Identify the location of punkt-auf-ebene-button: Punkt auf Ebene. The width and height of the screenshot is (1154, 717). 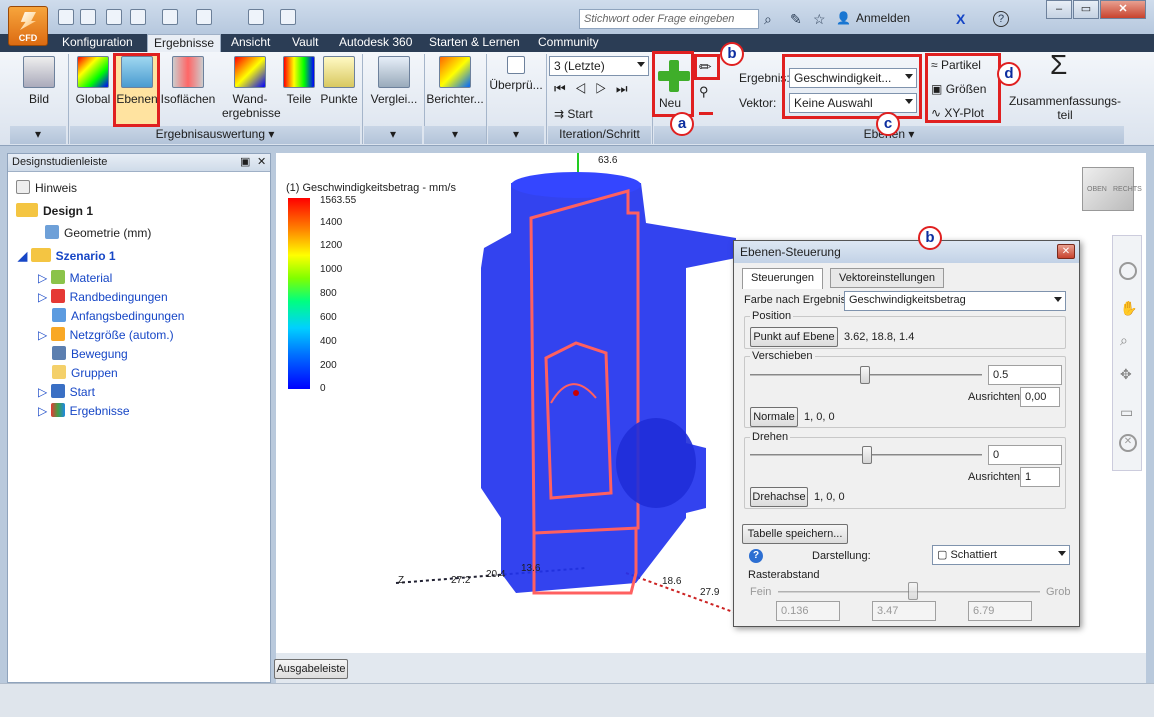
(794, 337).